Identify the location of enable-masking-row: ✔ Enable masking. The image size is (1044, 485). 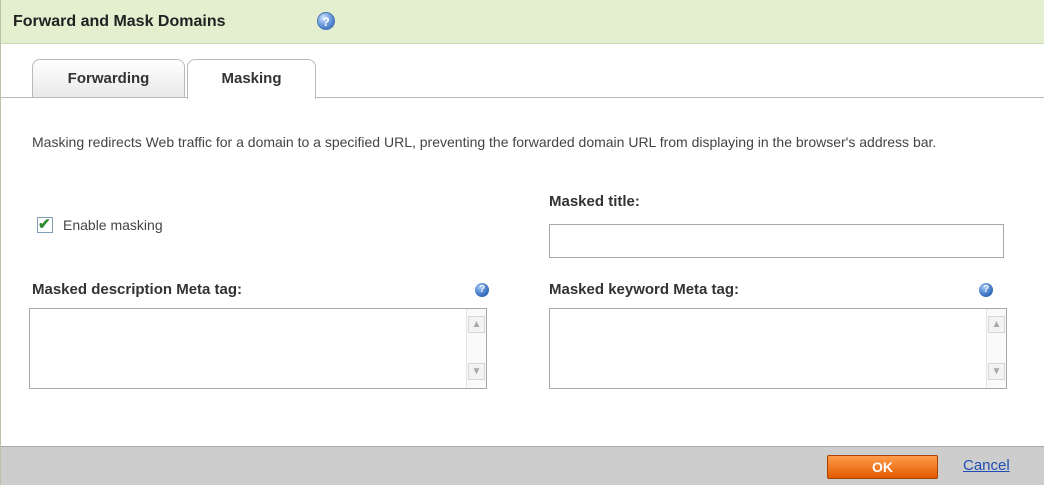
(100, 224).